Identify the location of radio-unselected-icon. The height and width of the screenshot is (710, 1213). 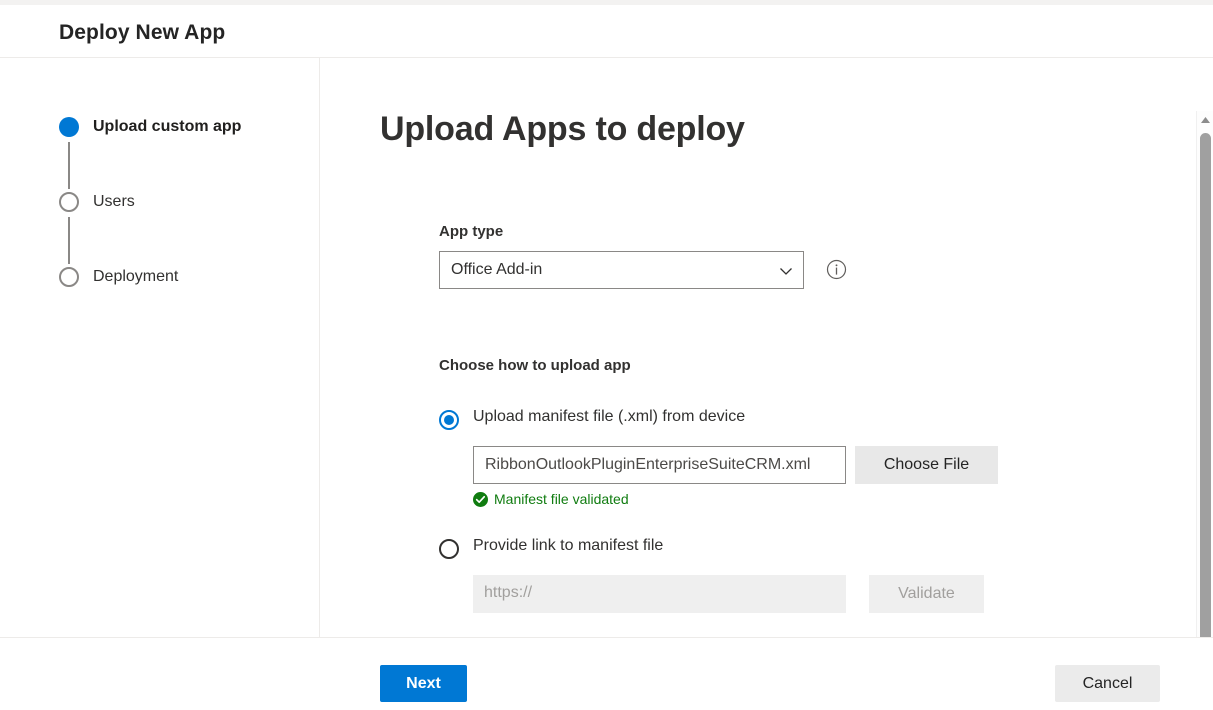
(449, 549).